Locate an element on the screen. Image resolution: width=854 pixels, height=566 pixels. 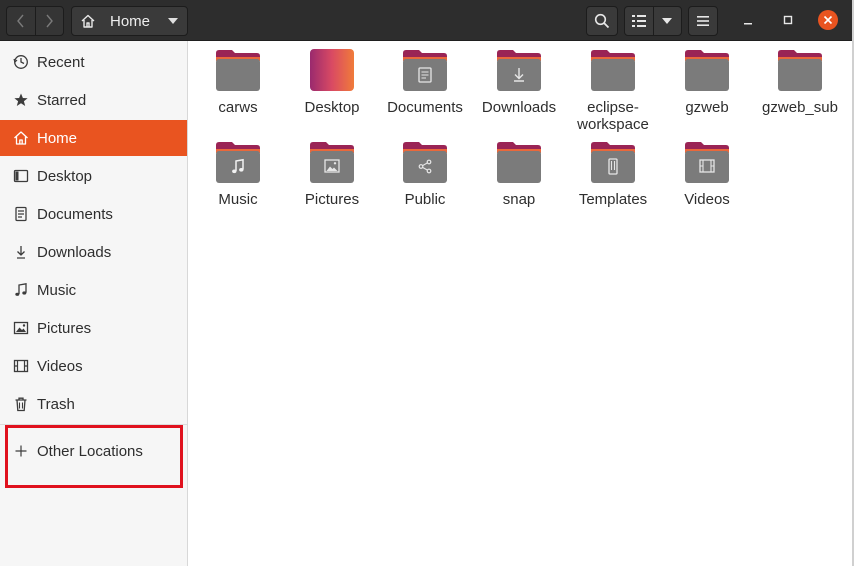
sidebar-item-downloads: Downloads is located at coordinates (93, 252).